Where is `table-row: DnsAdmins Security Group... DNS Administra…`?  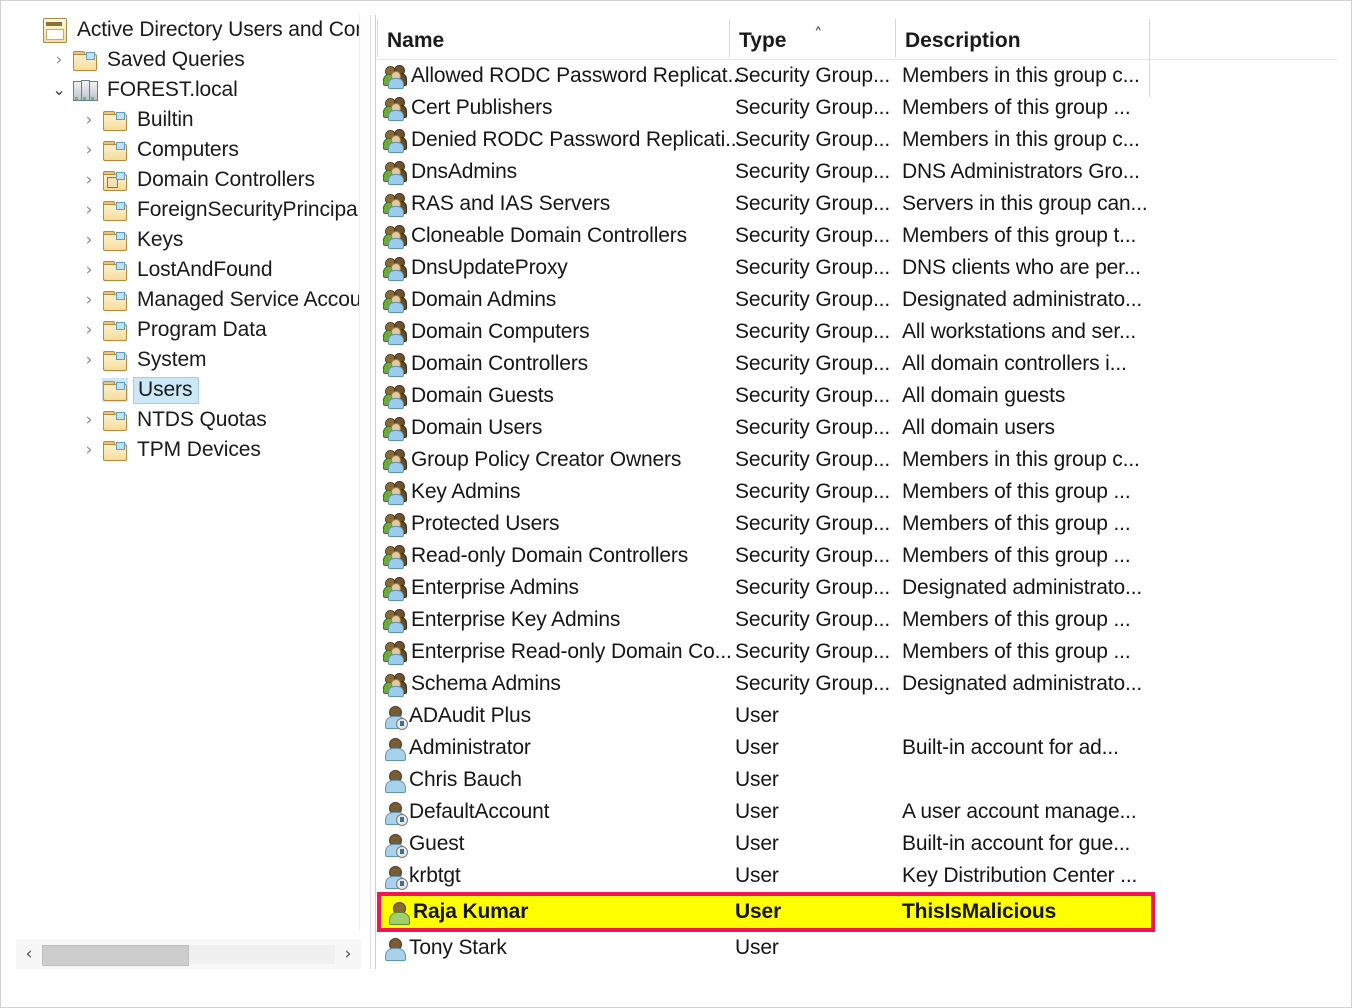 table-row: DnsAdmins Security Group... DNS Administra… is located at coordinates (857, 172).